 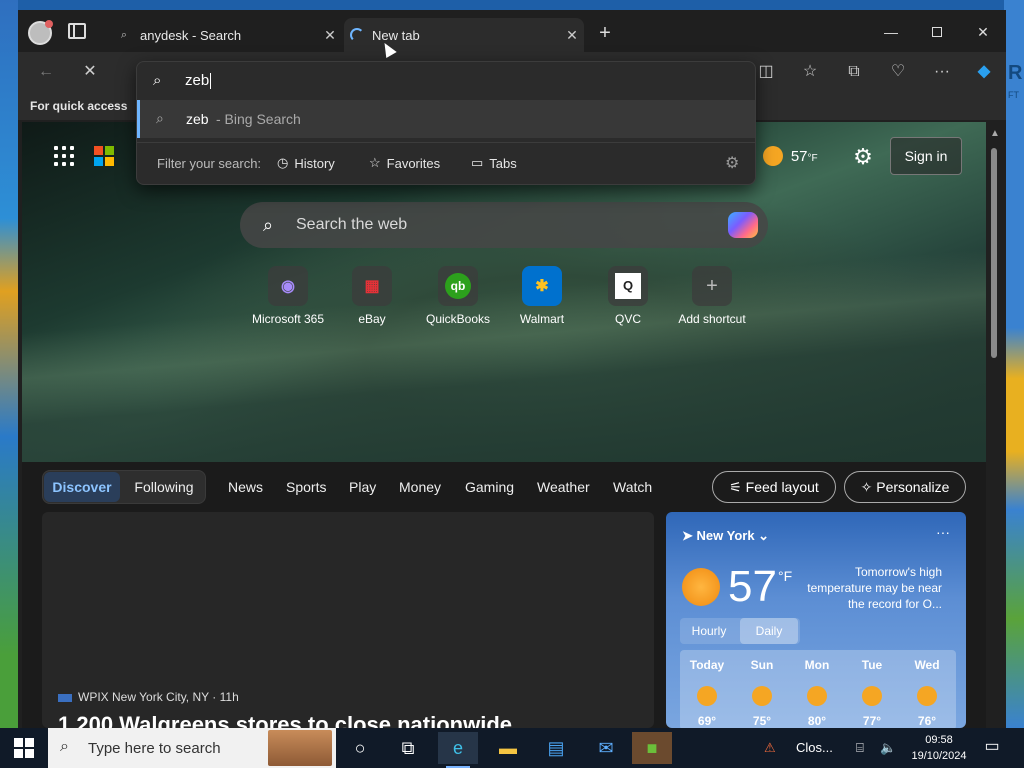 I want to click on nav-weather: Weather, so click(x=563, y=487).